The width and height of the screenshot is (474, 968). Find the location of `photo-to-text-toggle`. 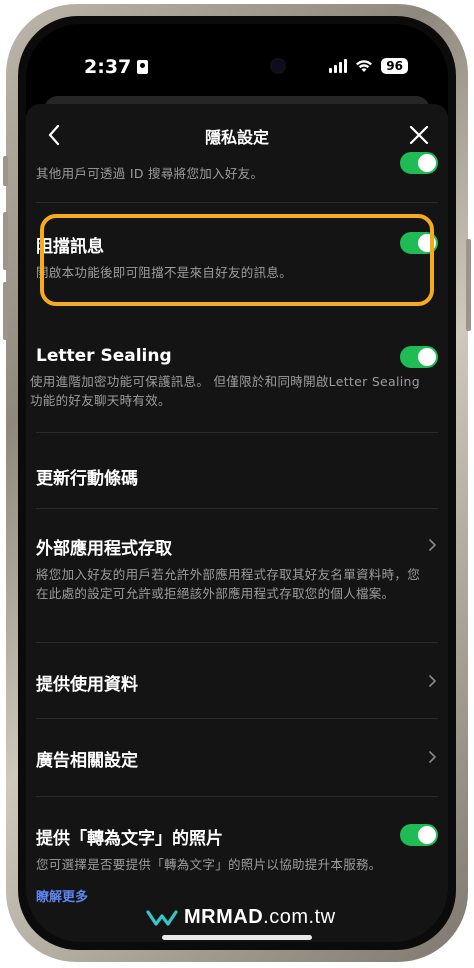

photo-to-text-toggle is located at coordinates (419, 835).